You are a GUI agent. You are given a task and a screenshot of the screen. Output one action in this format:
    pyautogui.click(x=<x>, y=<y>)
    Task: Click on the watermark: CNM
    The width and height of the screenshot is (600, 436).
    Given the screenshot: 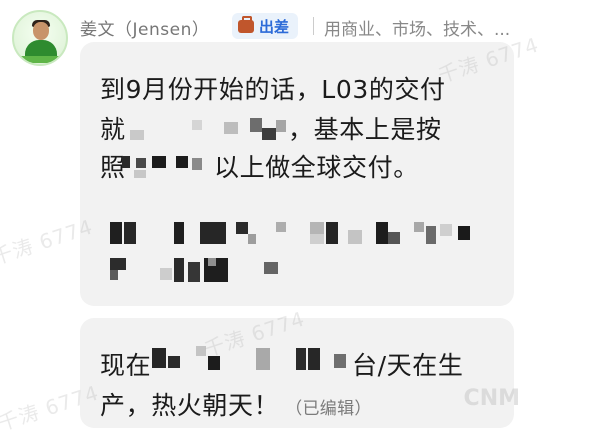 What is the action you would take?
    pyautogui.click(x=491, y=398)
    